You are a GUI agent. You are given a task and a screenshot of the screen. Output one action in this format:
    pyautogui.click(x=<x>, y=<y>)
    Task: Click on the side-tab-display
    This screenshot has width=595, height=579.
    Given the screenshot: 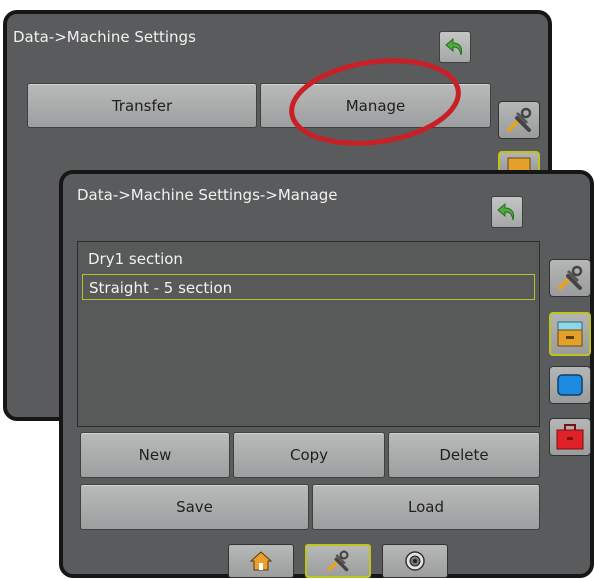 What is the action you would take?
    pyautogui.click(x=570, y=385)
    